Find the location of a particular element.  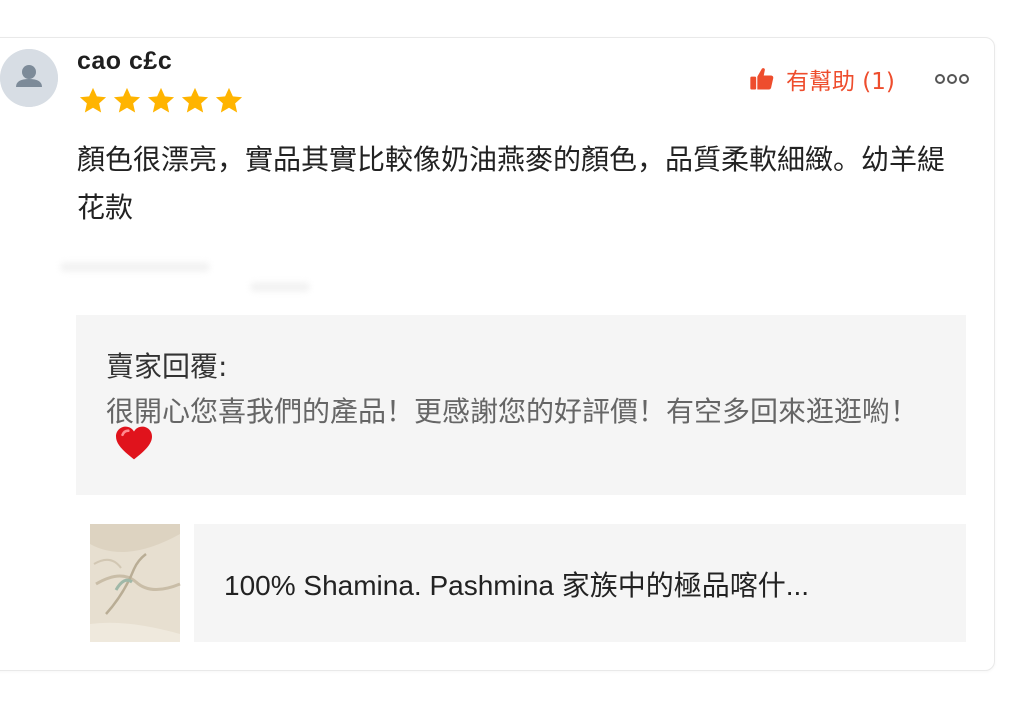

rating-stars is located at coordinates (161, 101).